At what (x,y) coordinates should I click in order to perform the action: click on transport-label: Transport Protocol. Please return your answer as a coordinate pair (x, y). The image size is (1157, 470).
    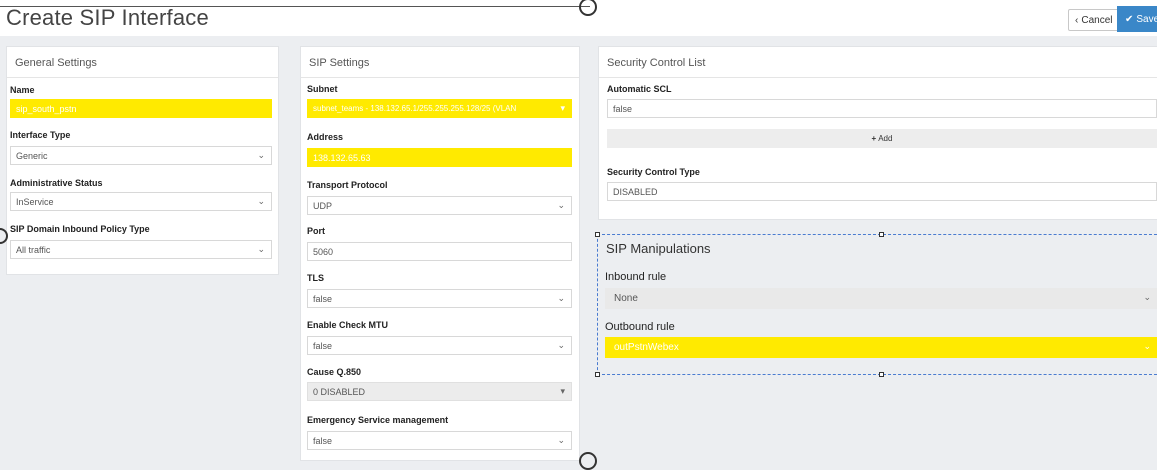
    Looking at the image, I should click on (347, 185).